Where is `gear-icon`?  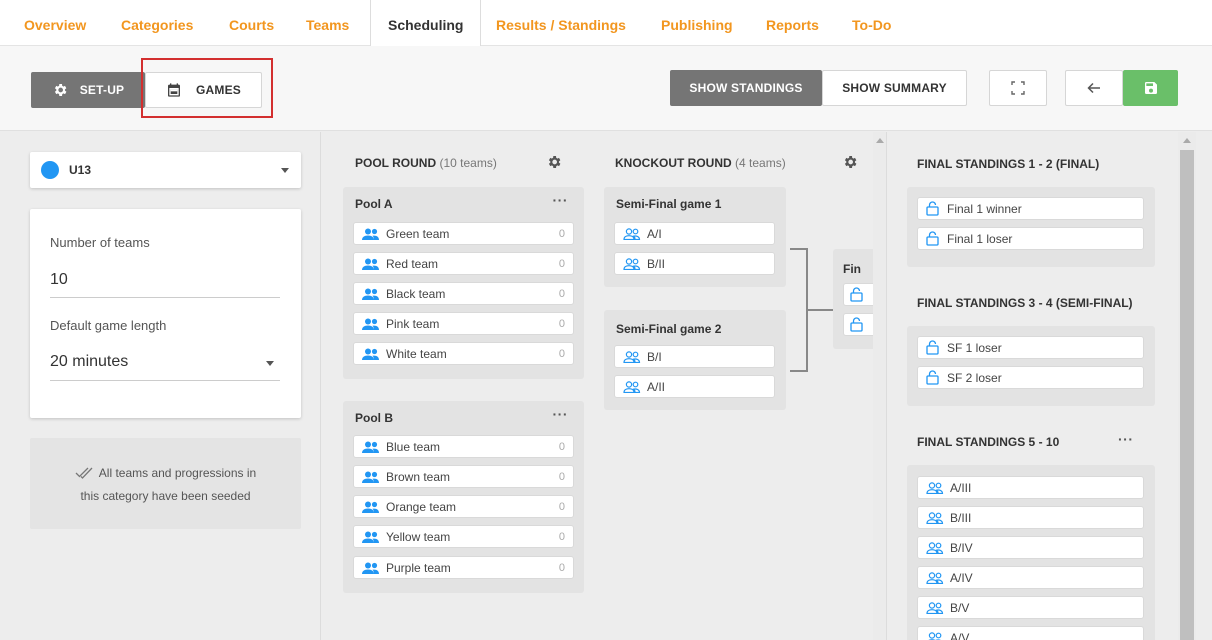 gear-icon is located at coordinates (60, 90).